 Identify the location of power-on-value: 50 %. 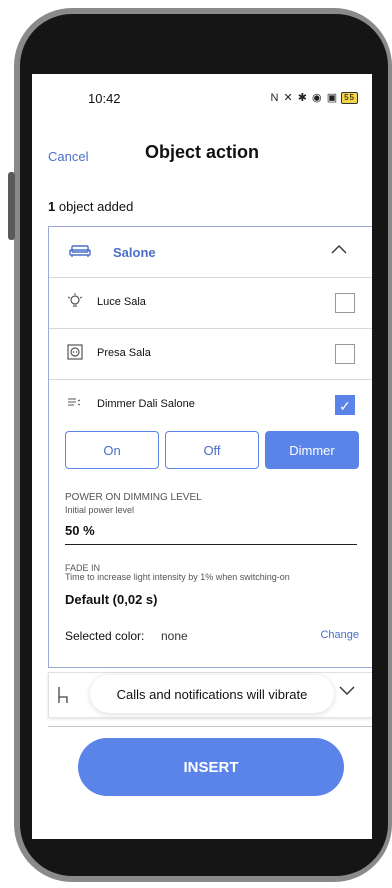
(80, 530).